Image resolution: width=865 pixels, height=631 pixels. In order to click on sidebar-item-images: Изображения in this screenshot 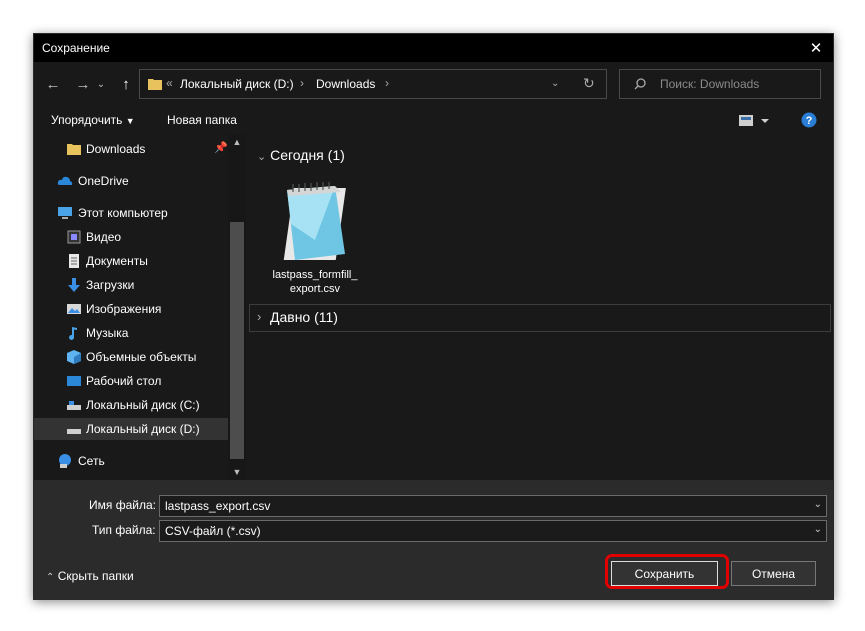, I will do `click(131, 309)`.